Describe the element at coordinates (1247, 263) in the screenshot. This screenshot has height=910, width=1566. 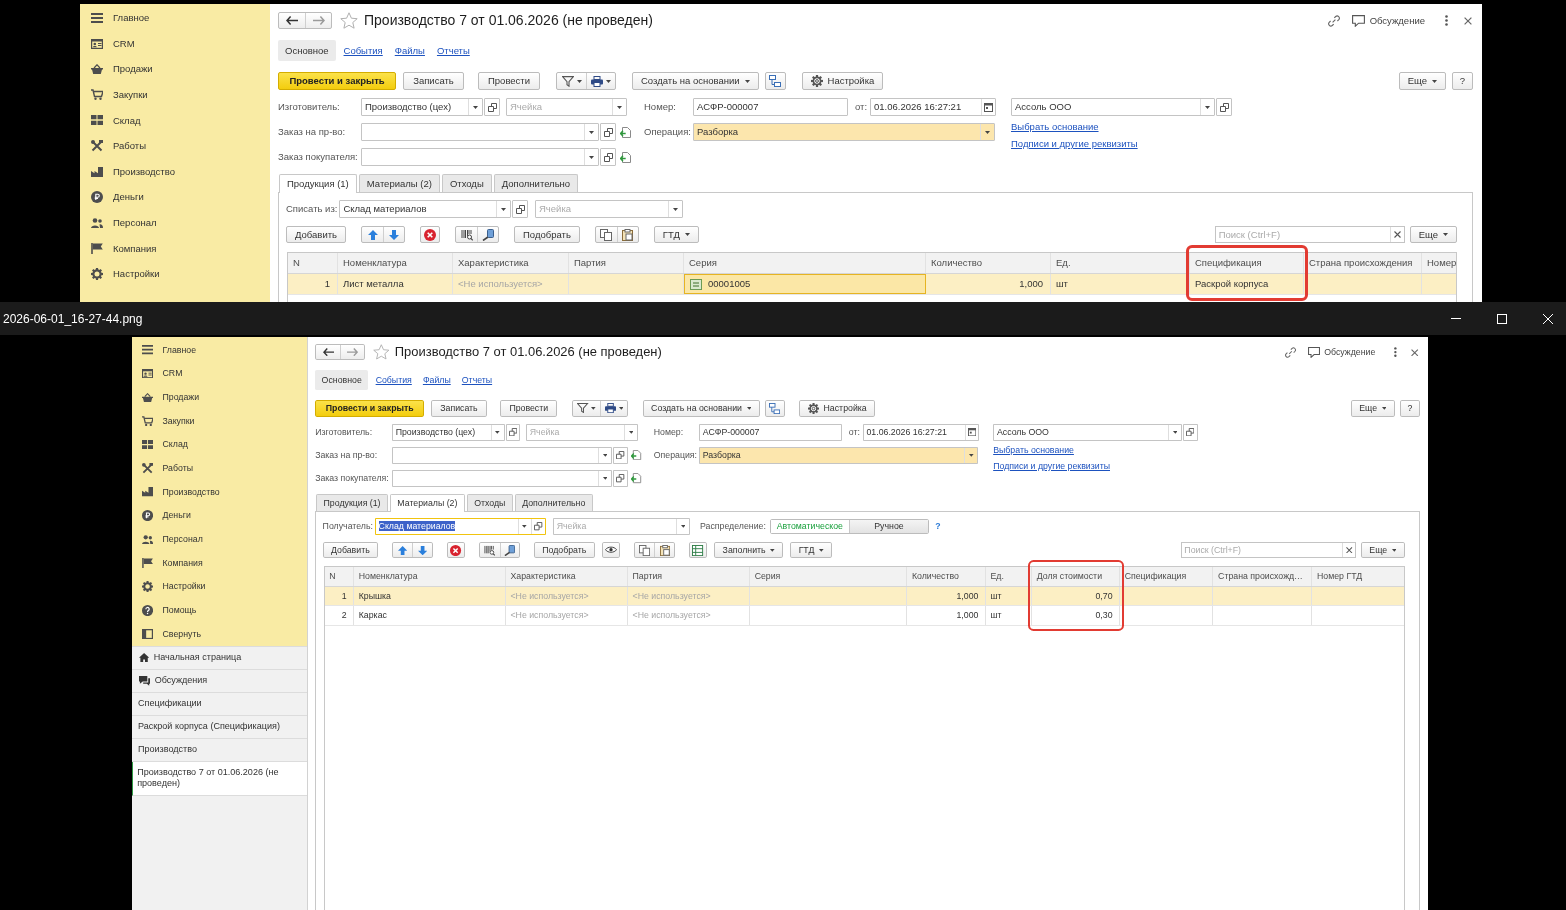
I see `column-header: Спецификация` at that location.